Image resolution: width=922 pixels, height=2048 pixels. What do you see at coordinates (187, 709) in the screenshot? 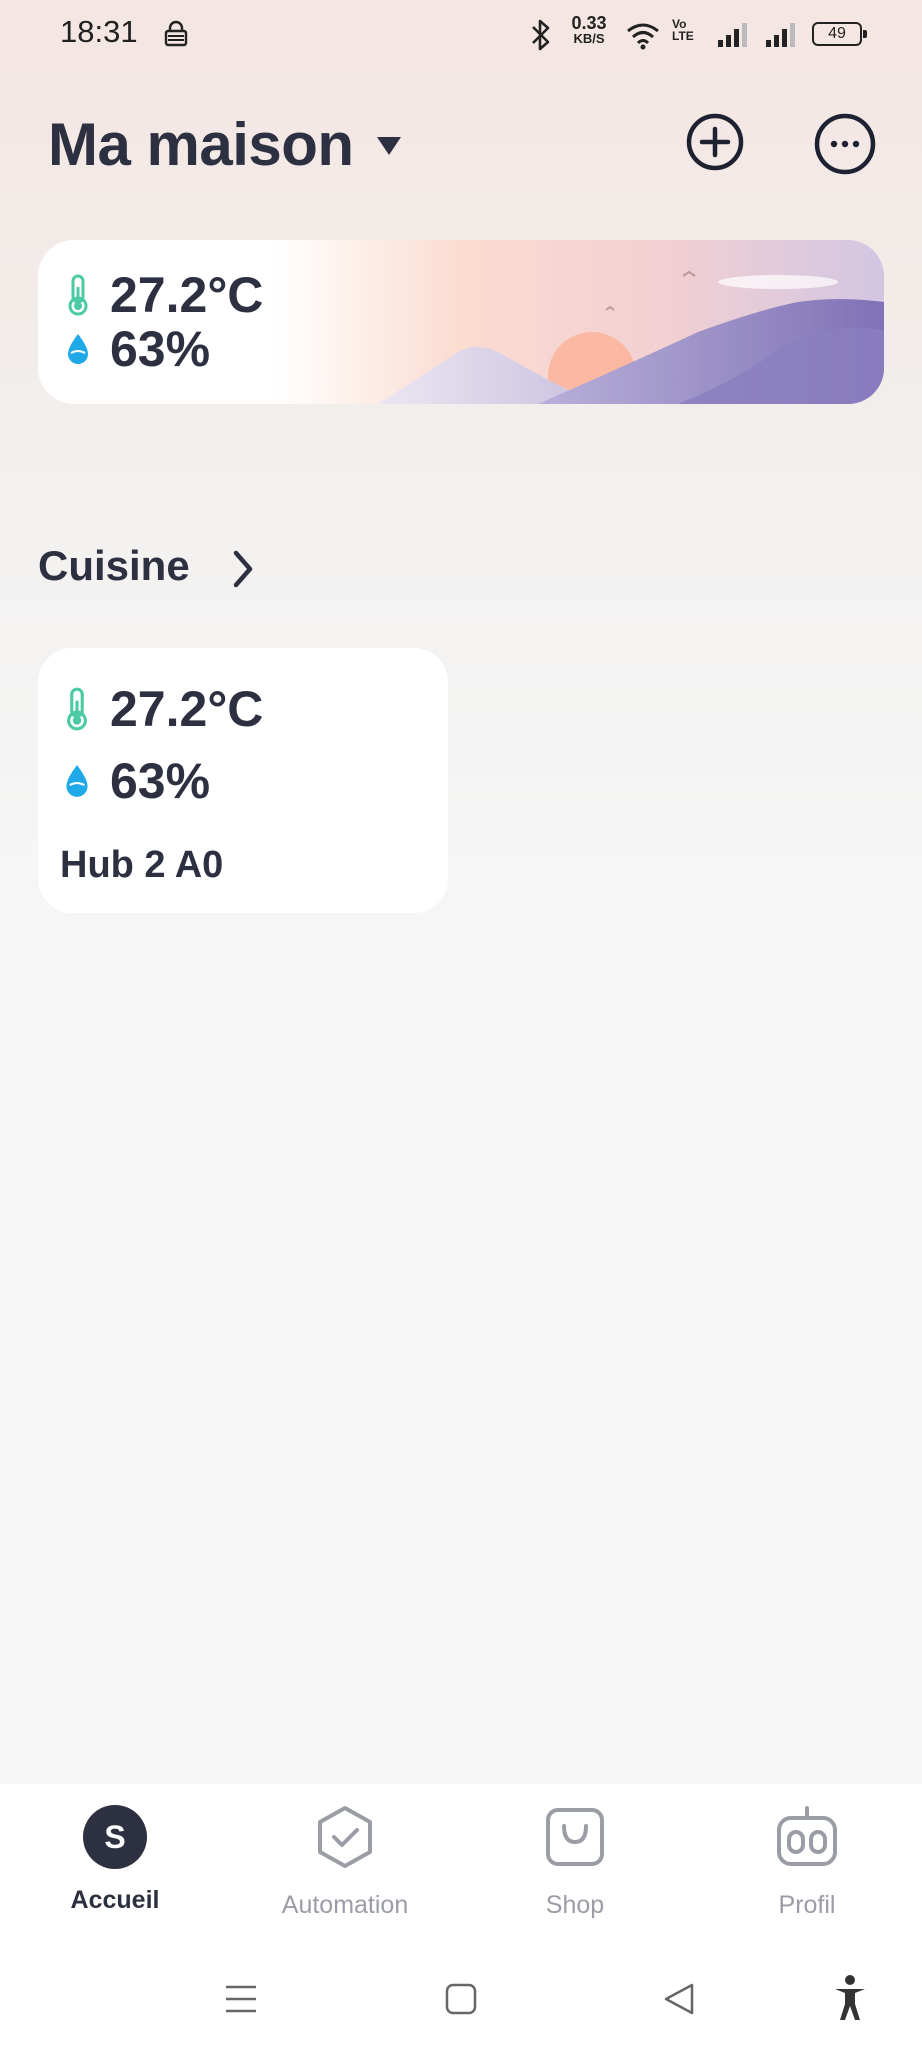
I see `device-temperature-value: 27.2°C` at bounding box center [187, 709].